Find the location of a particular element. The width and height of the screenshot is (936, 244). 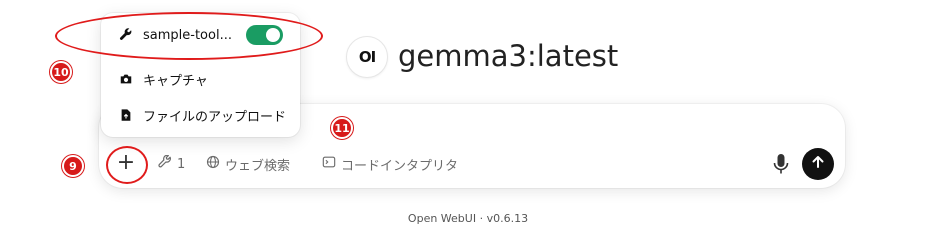

code-interpreter-button: コードインタプリタ is located at coordinates (390, 164).